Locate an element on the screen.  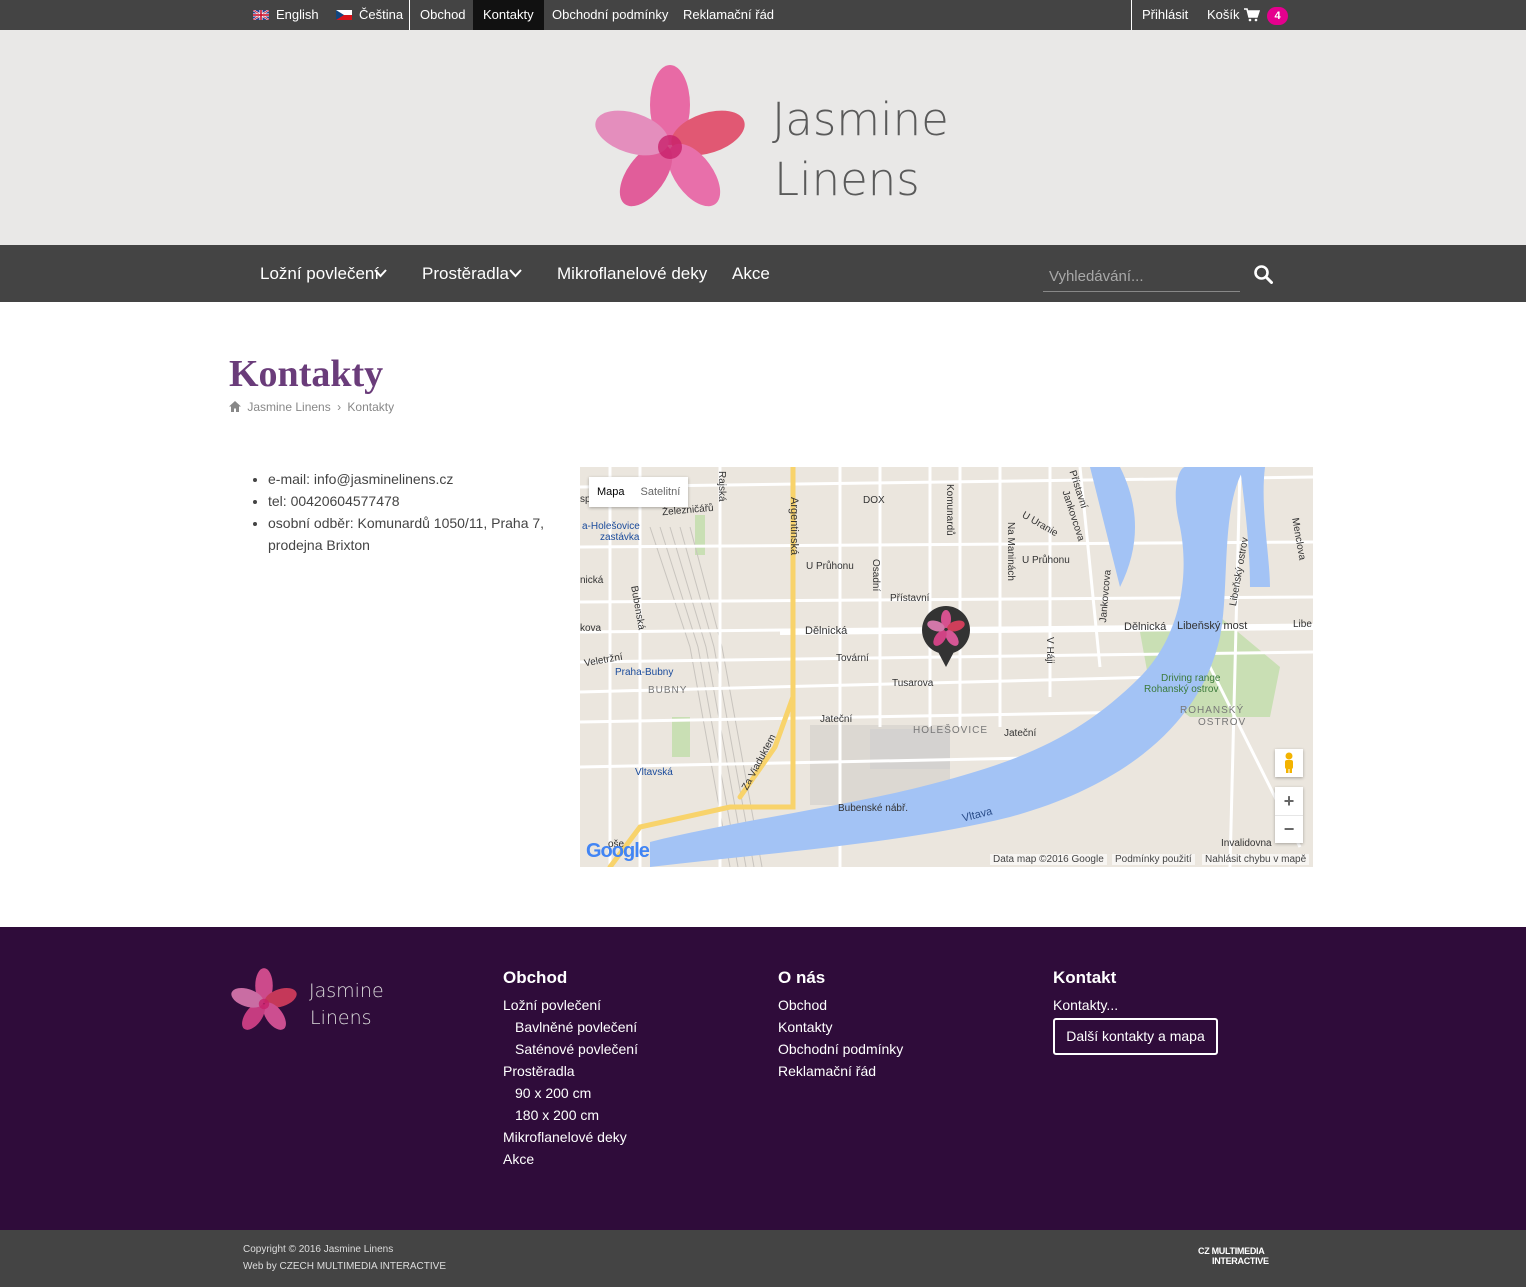
footer-link: Prostěradla is located at coordinates (539, 1071).